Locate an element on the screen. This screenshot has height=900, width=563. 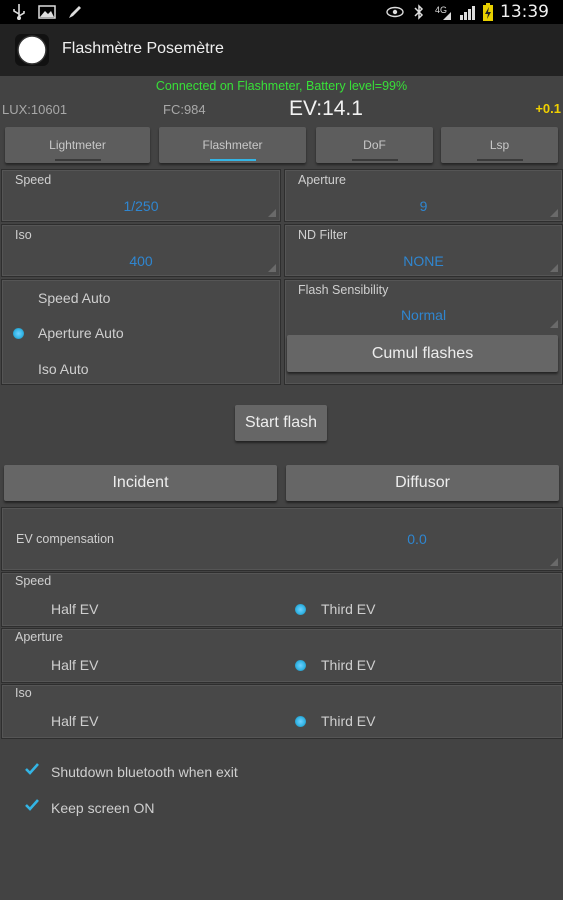
tab-lightmeter: Lightmeter is located at coordinates (77, 145).